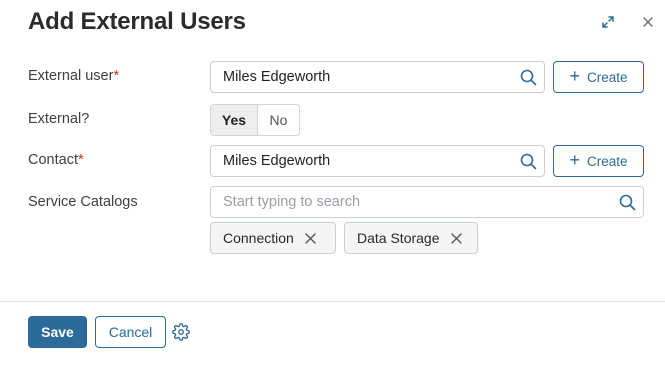 The width and height of the screenshot is (665, 365). I want to click on cancel-button: Cancel, so click(130, 332).